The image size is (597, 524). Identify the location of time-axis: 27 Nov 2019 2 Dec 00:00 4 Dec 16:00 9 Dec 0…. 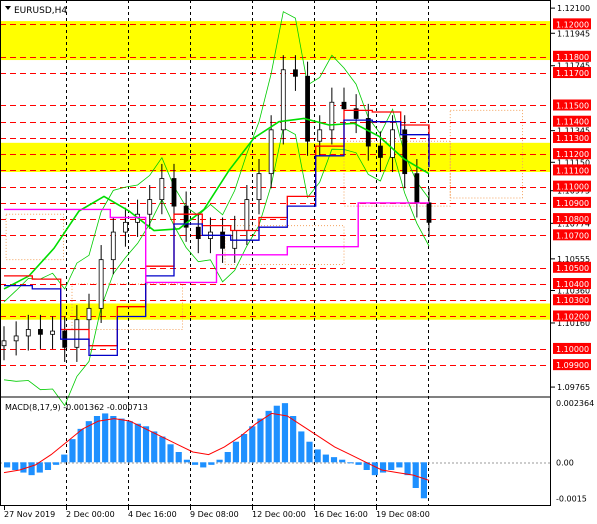
(217, 512).